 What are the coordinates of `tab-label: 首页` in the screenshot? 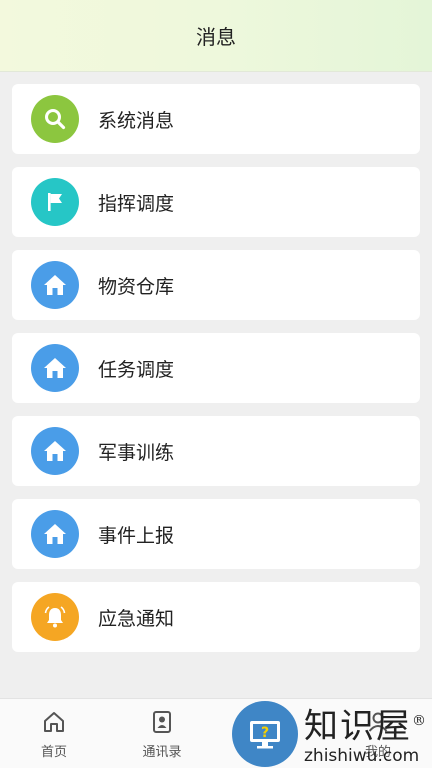 It's located at (53, 752).